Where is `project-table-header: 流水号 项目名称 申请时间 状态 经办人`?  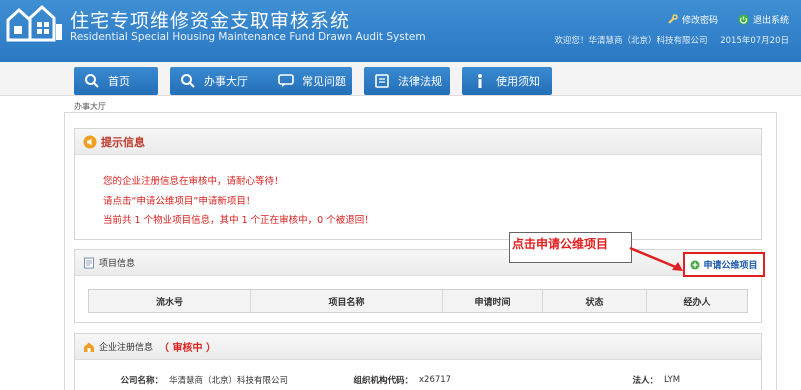 project-table-header: 流水号 项目名称 申请时间 状态 经办人 is located at coordinates (418, 301).